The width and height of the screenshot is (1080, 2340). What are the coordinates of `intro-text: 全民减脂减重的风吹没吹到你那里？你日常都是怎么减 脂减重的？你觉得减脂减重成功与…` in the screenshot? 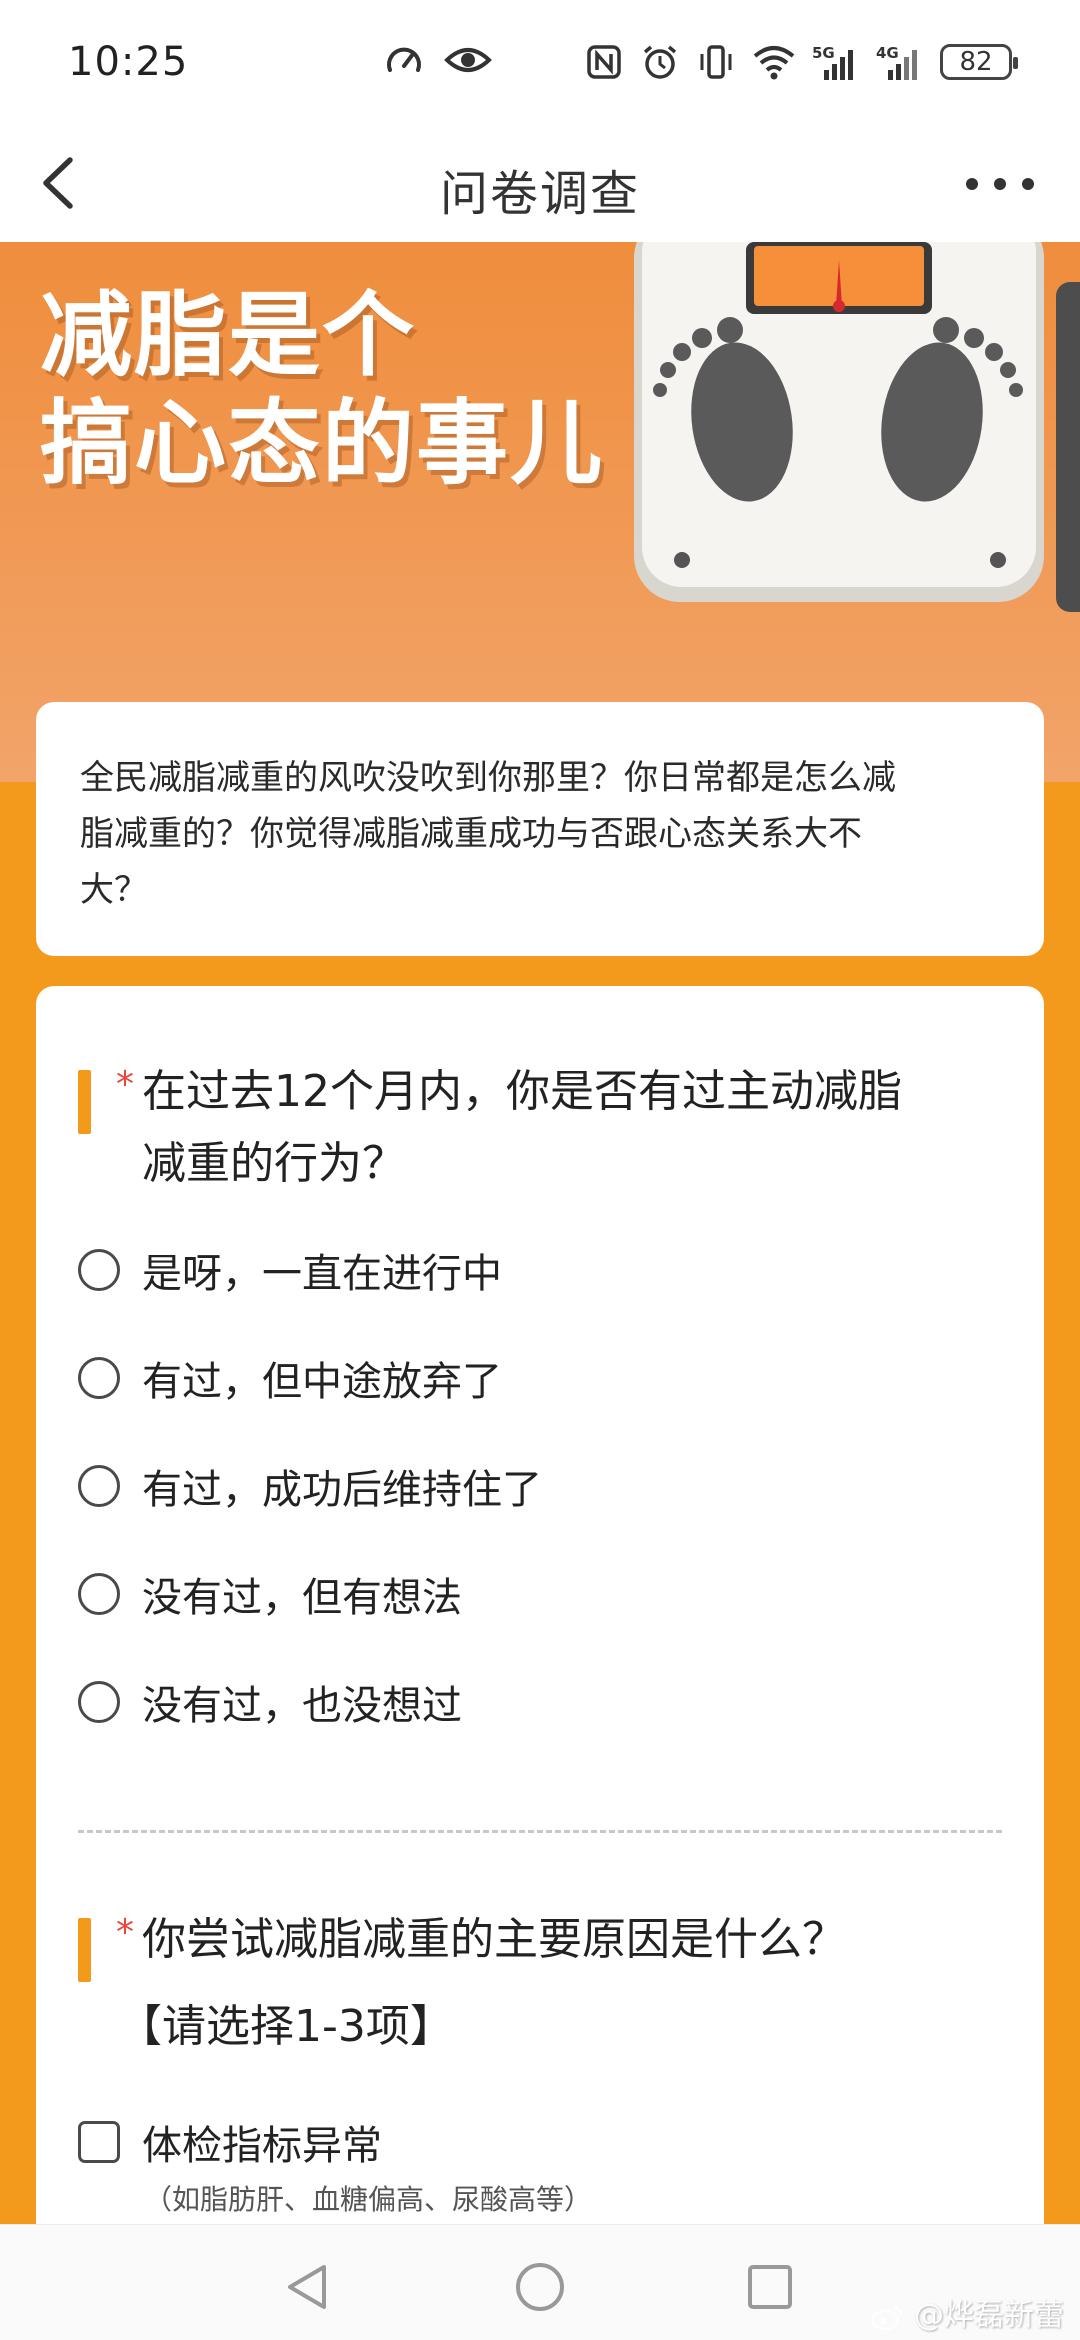 It's located at (540, 834).